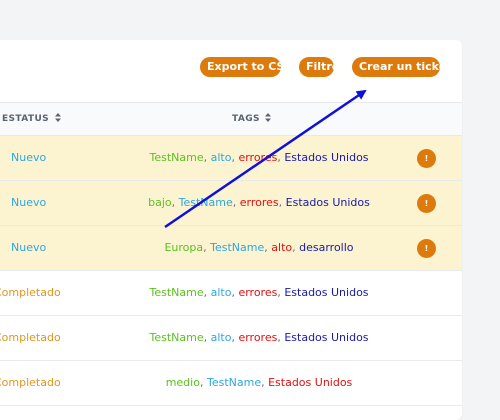 The image size is (500, 420). What do you see at coordinates (326, 247) in the screenshot?
I see `tag: desarrollo` at bounding box center [326, 247].